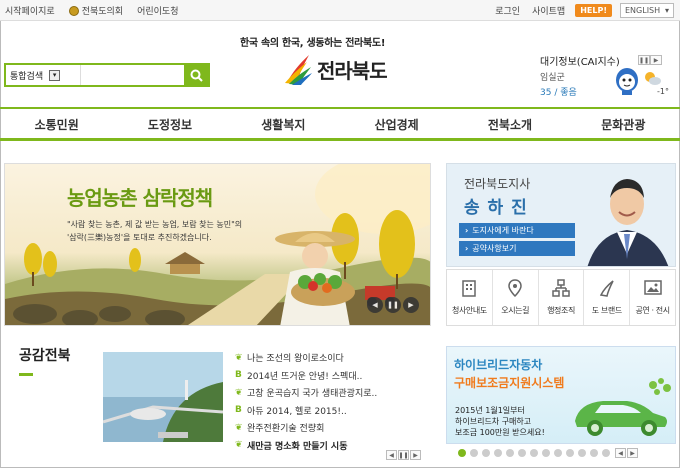 This screenshot has width=680, height=468. I want to click on news-item: B 아듀 2014, 헬로 2015!.., so click(306, 411).